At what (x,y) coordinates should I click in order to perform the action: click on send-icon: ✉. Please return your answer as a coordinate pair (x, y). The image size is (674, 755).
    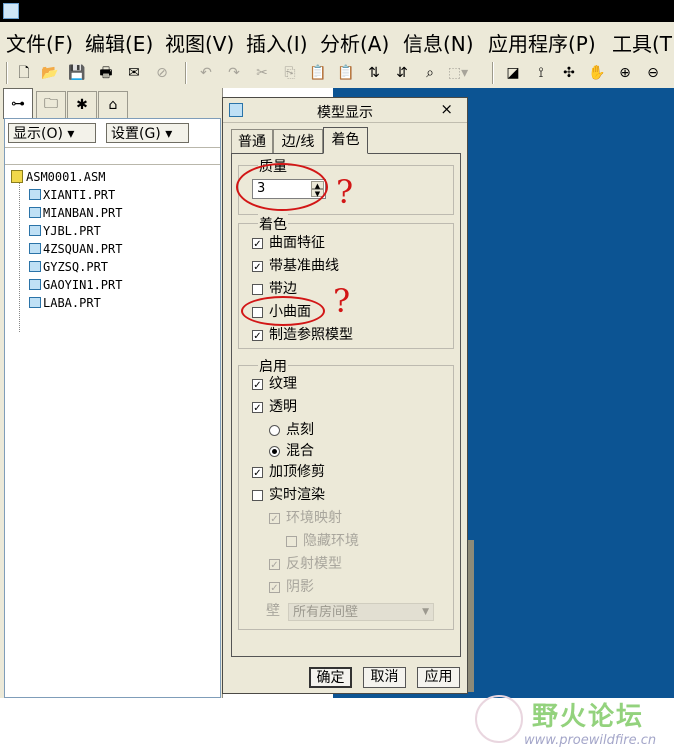
    Looking at the image, I should click on (134, 73).